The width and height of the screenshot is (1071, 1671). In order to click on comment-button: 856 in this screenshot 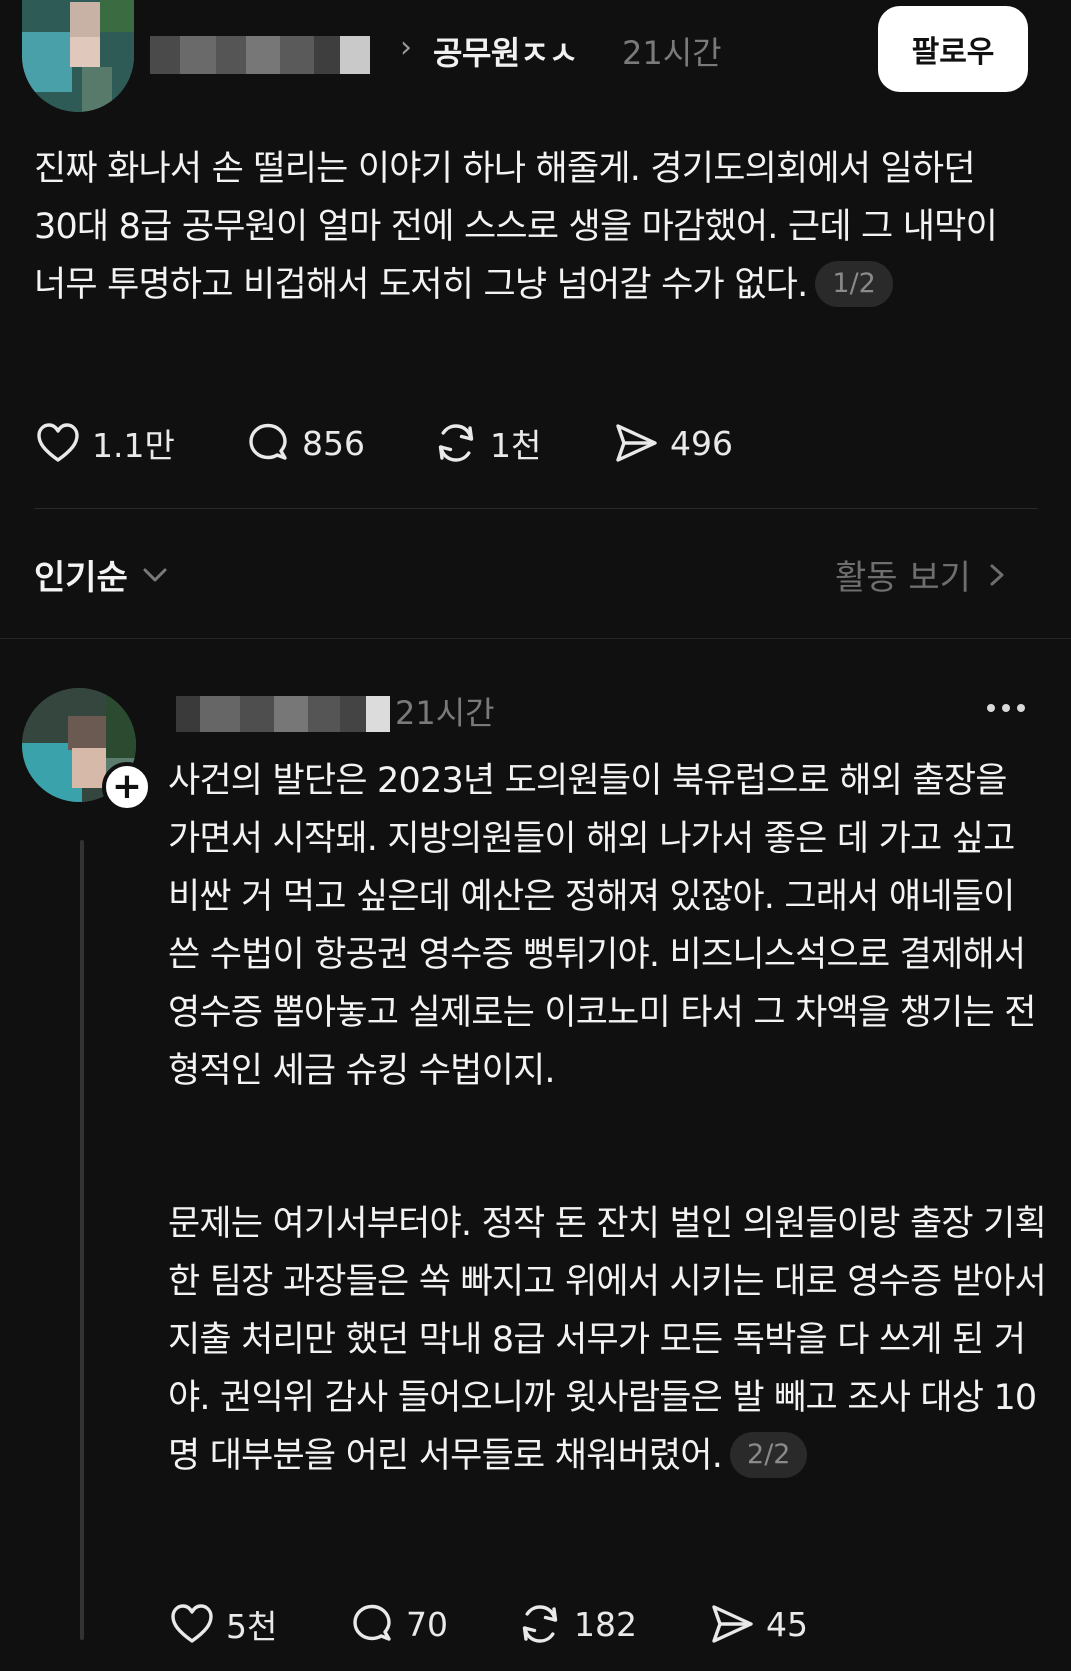, I will do `click(304, 443)`.